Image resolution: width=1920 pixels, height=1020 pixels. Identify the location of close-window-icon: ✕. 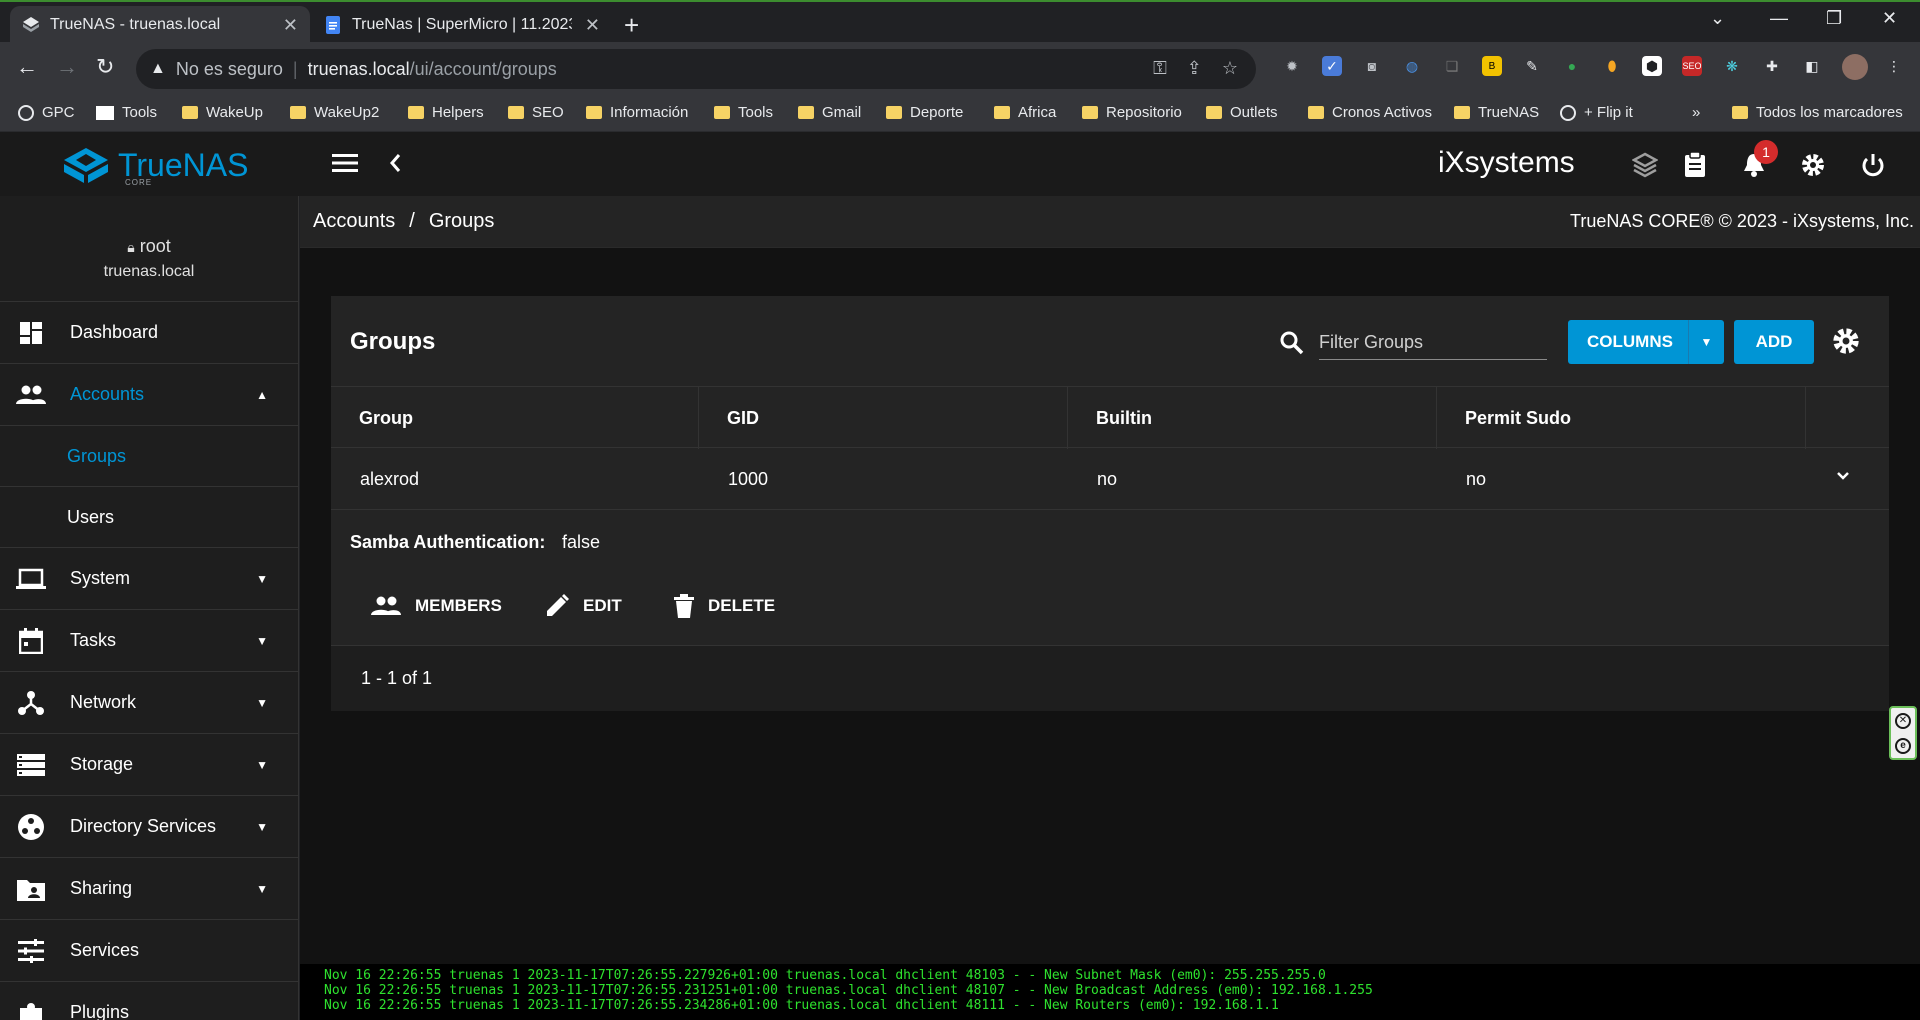
(1889, 18).